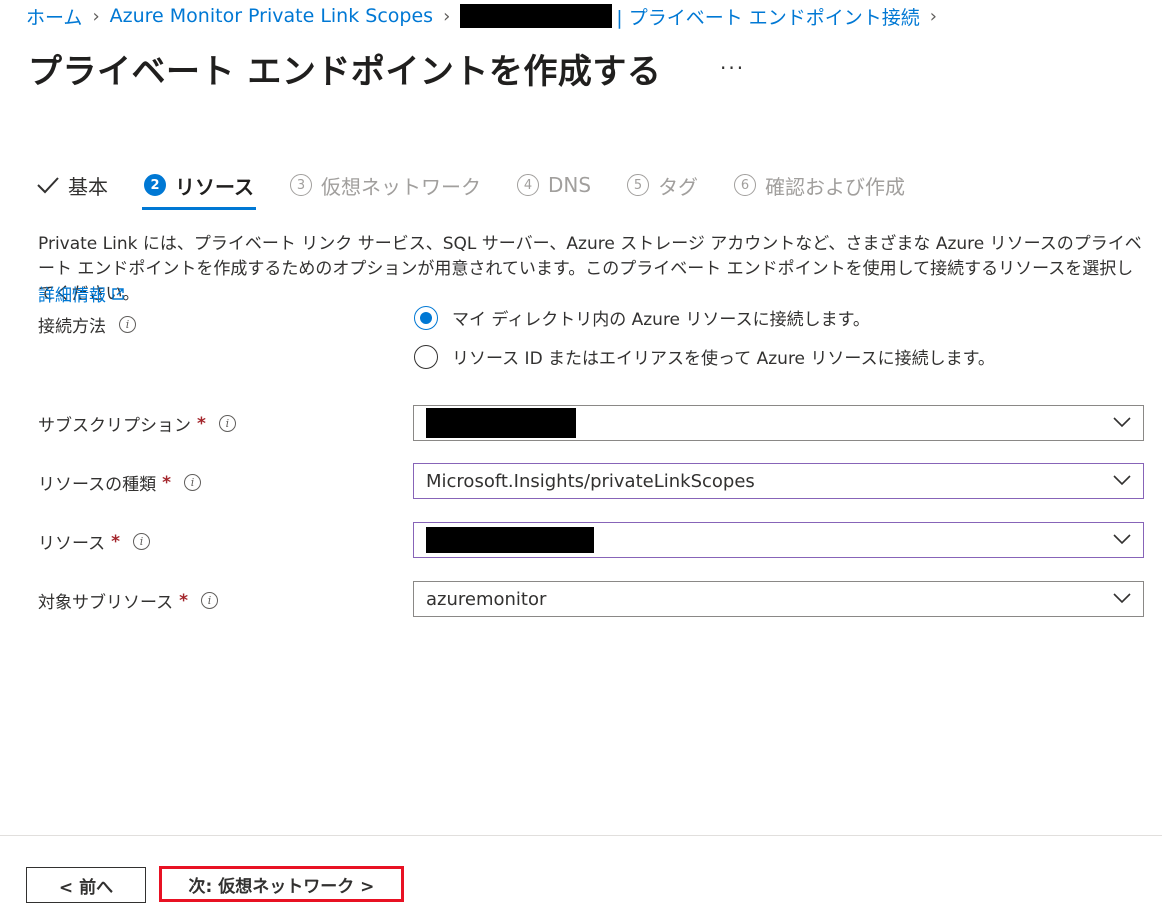  What do you see at coordinates (214, 186) in the screenshot?
I see `tab-resources-label: リソース` at bounding box center [214, 186].